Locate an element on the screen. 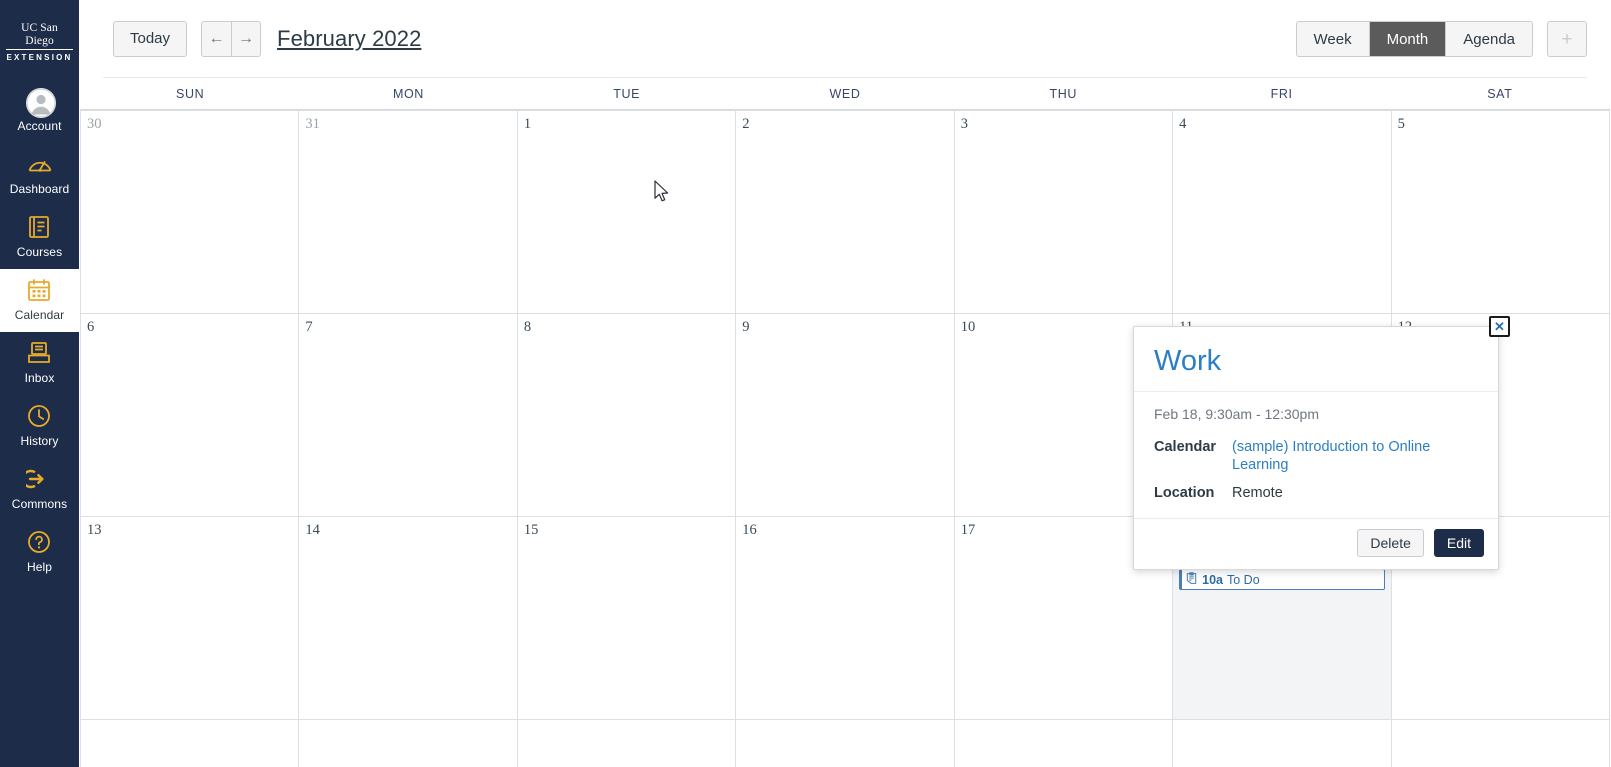 This screenshot has width=1611, height=767. day-number: 9 is located at coordinates (746, 327).